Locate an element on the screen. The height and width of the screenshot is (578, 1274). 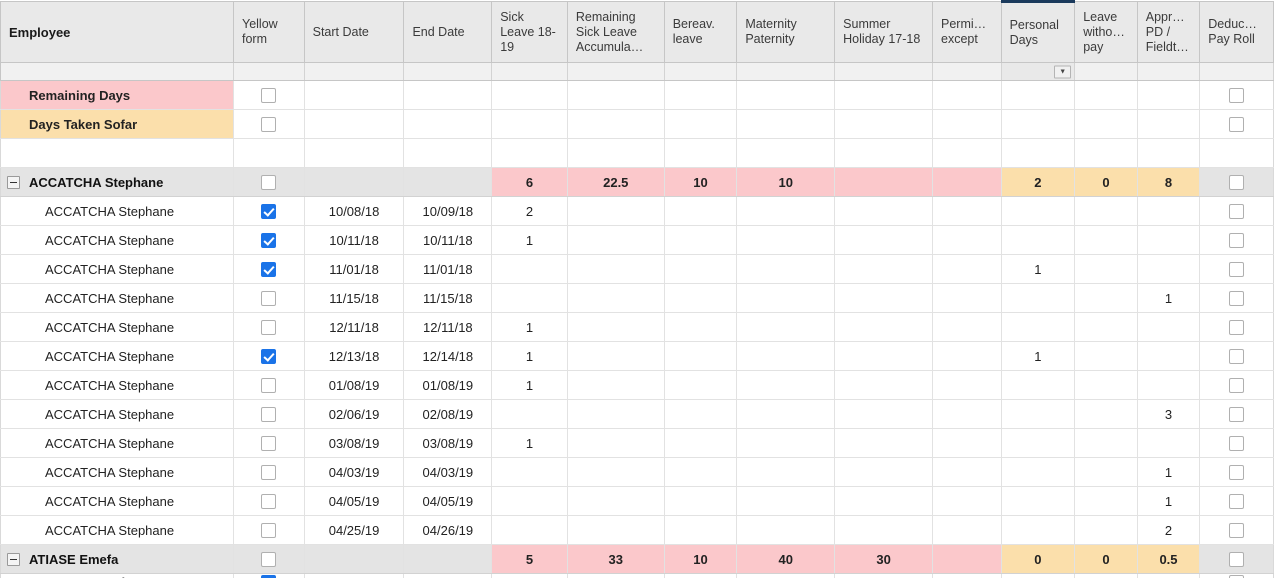
start-date-cell: 02/06/19 is located at coordinates (354, 414).